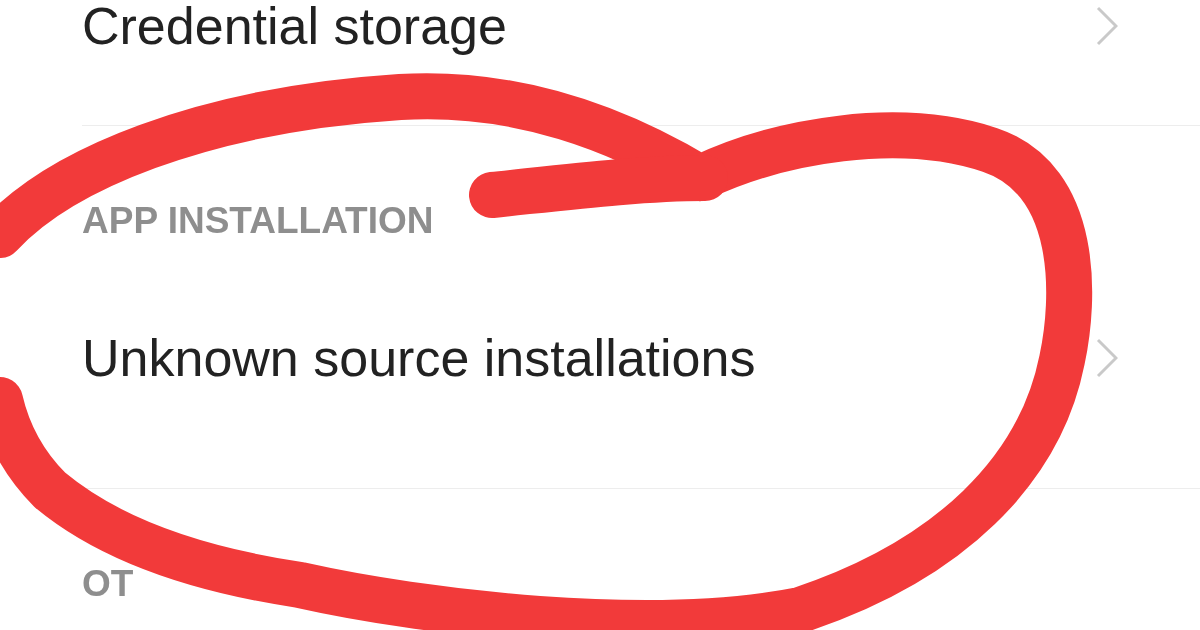 Image resolution: width=1200 pixels, height=630 pixels. I want to click on row-label: Unknown source installations, so click(419, 358).